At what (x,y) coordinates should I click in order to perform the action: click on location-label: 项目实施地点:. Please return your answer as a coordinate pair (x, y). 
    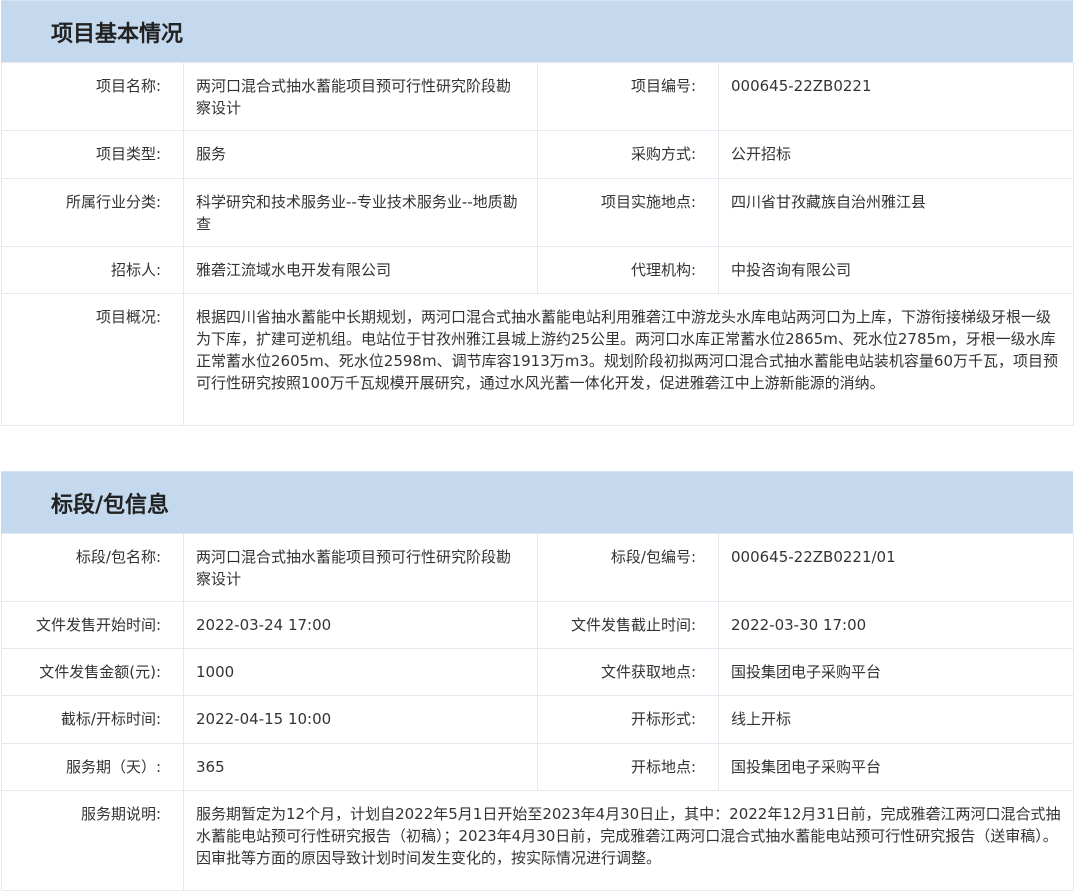
    Looking at the image, I should click on (628, 212).